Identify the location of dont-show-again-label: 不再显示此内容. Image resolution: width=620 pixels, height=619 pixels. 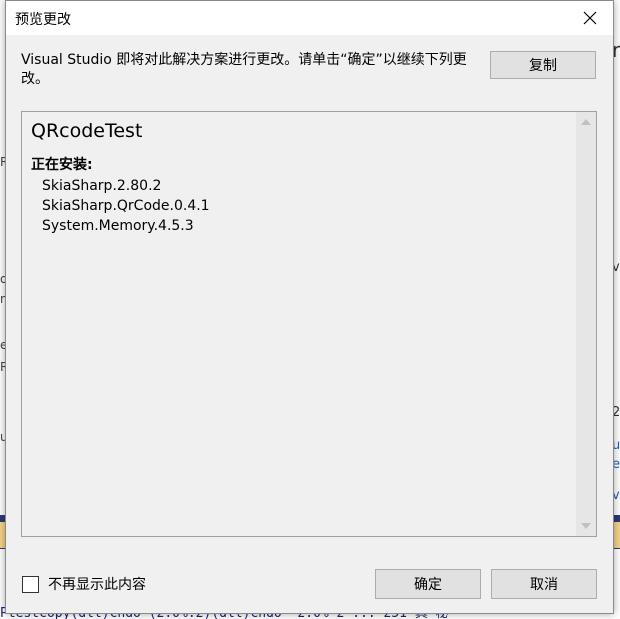
(97, 584).